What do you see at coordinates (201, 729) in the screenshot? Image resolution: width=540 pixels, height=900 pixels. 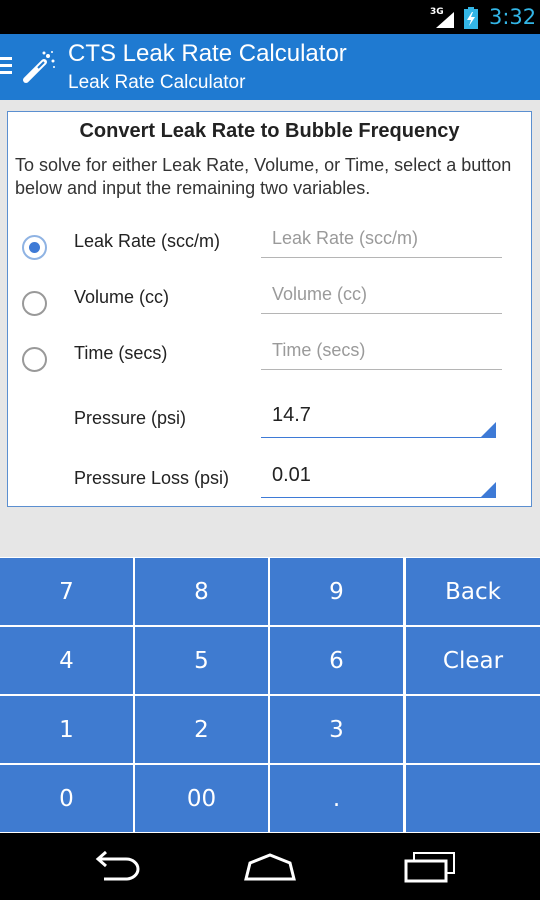 I see `key-2: 2` at bounding box center [201, 729].